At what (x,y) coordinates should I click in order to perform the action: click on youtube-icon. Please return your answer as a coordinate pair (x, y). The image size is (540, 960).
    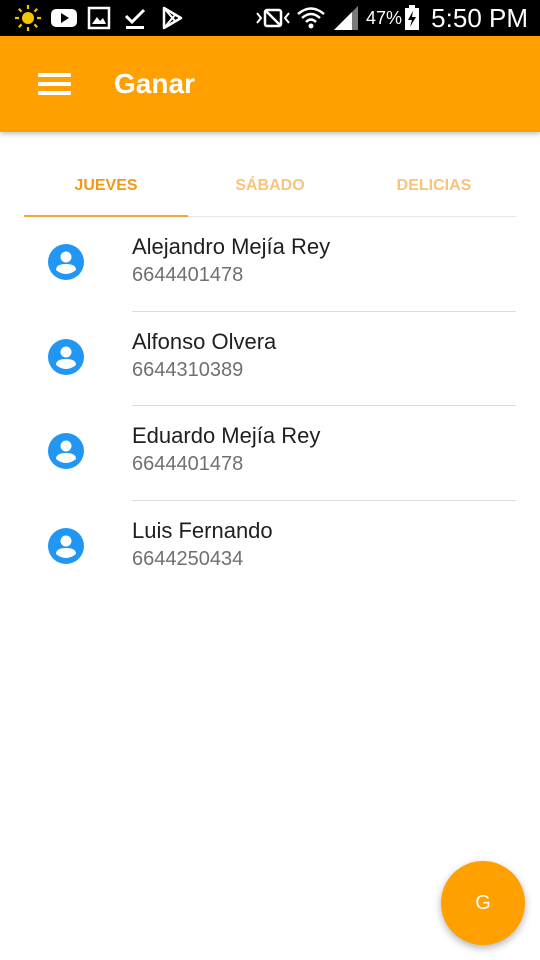
    Looking at the image, I should click on (64, 18).